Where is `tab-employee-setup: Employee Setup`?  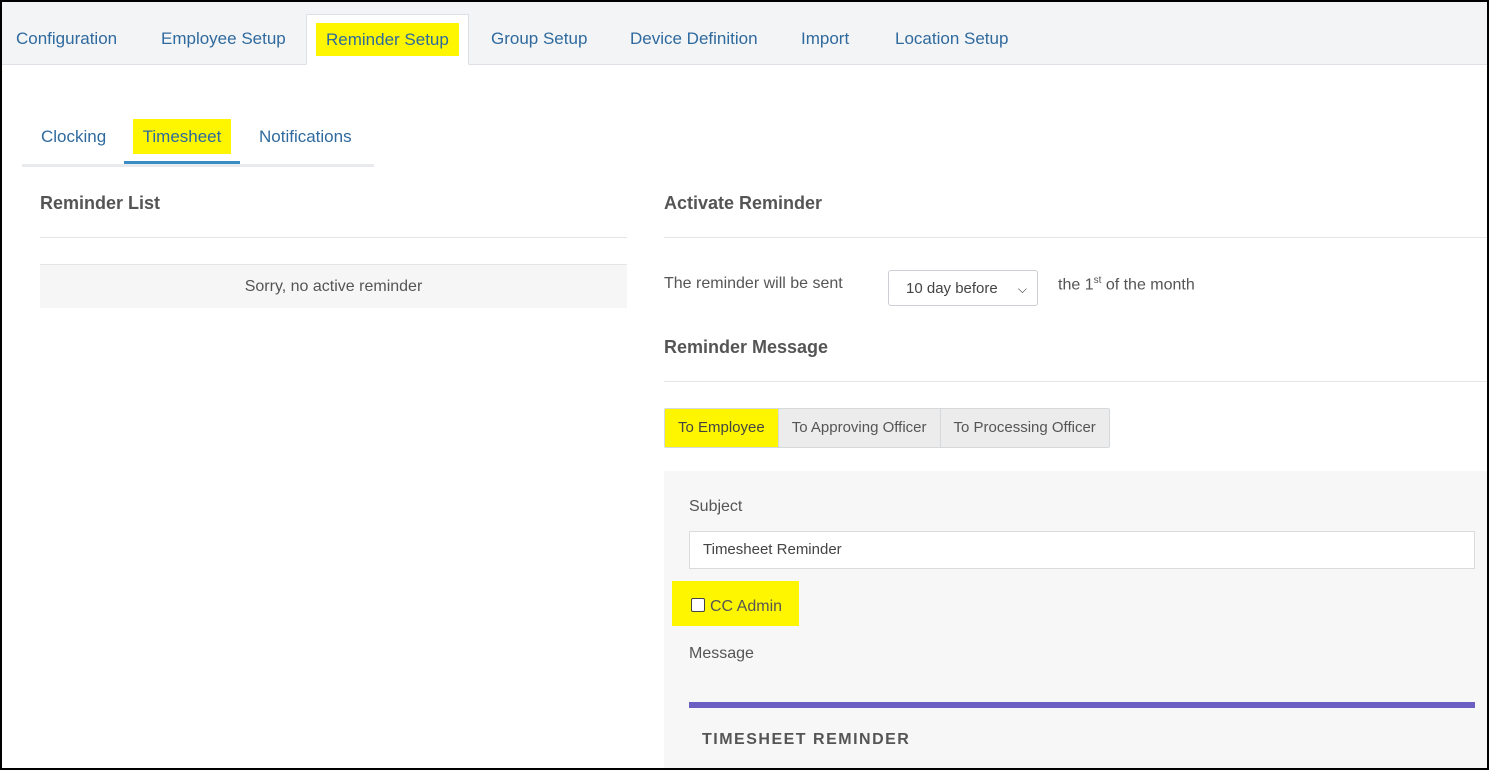 tab-employee-setup: Employee Setup is located at coordinates (223, 33).